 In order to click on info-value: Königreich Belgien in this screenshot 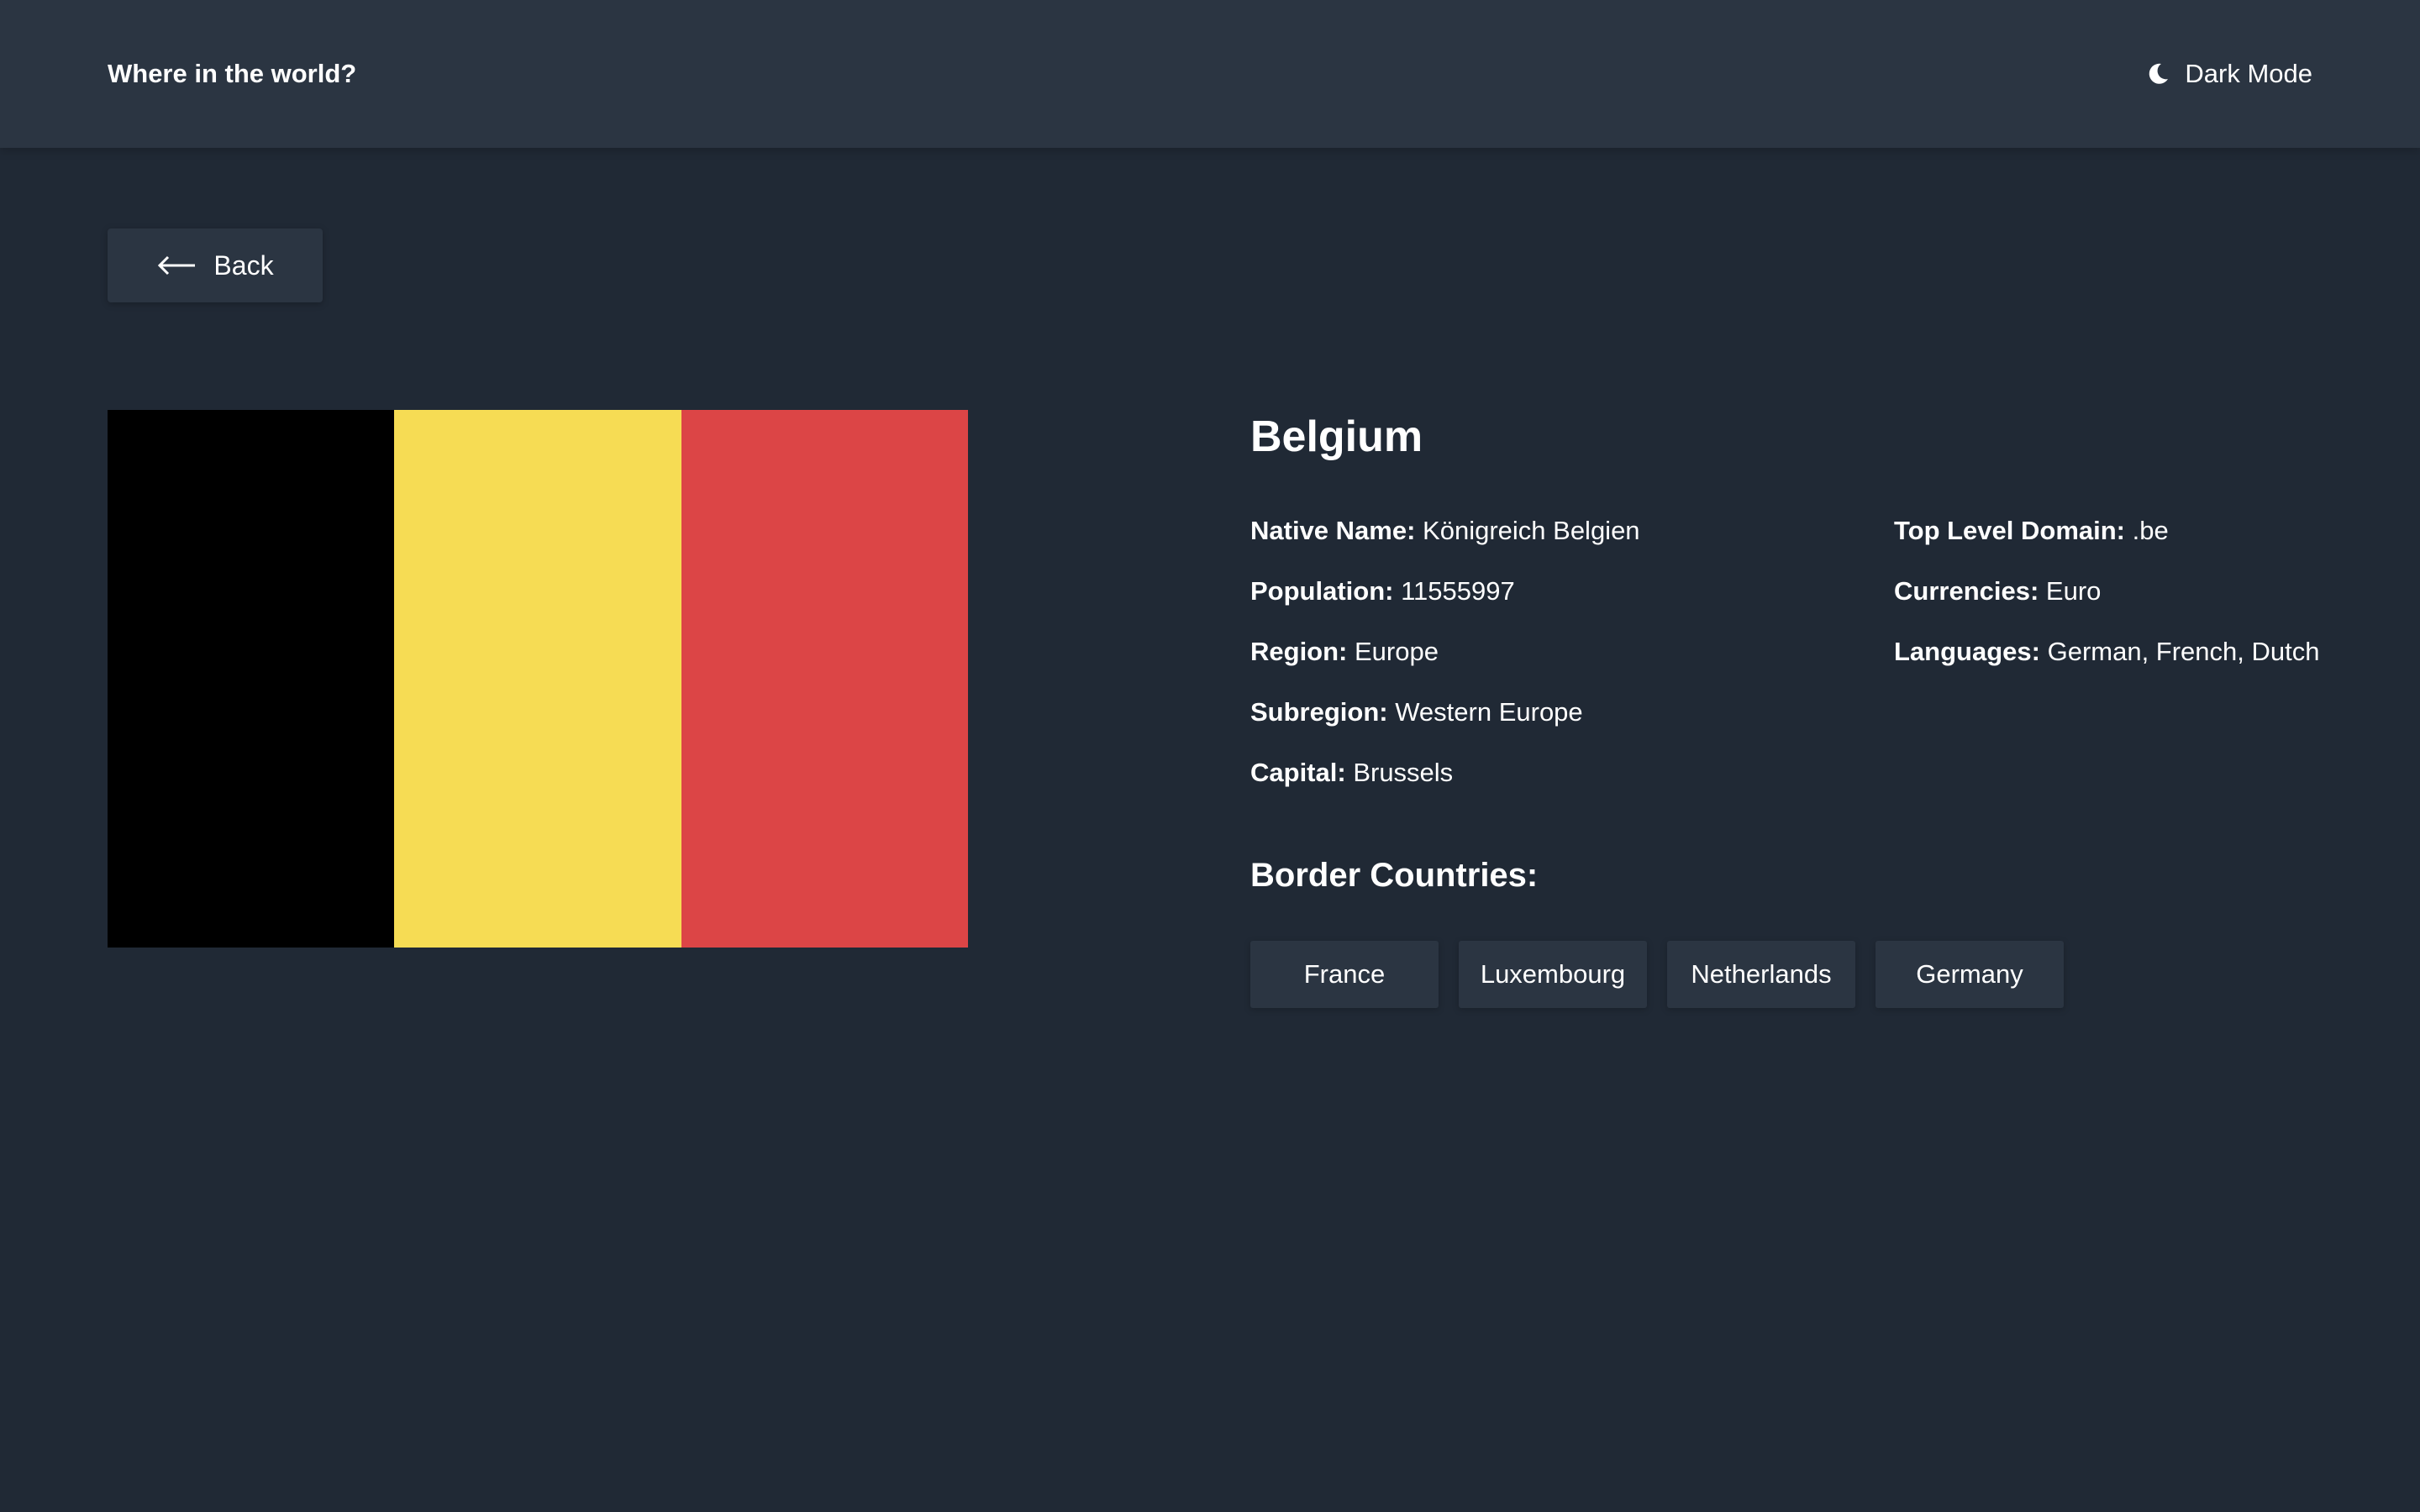, I will do `click(1531, 530)`.